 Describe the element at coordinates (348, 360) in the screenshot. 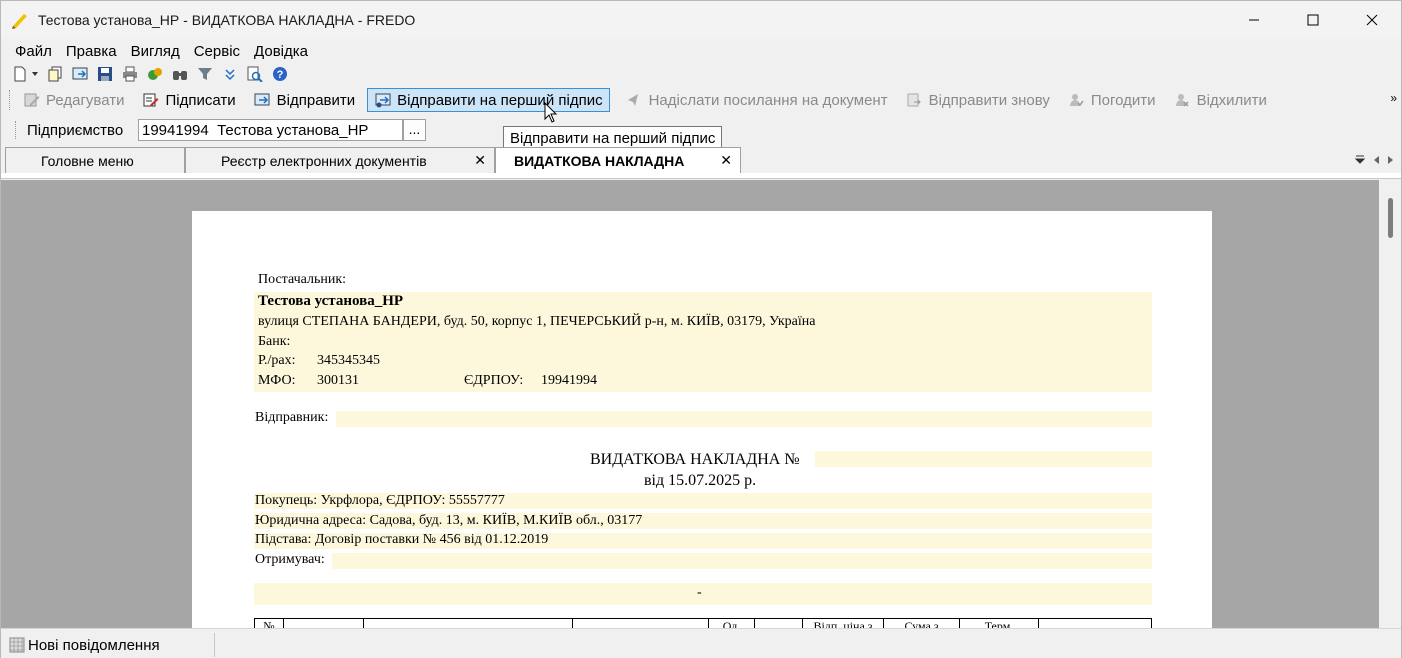

I see `account-value: 345345345` at that location.